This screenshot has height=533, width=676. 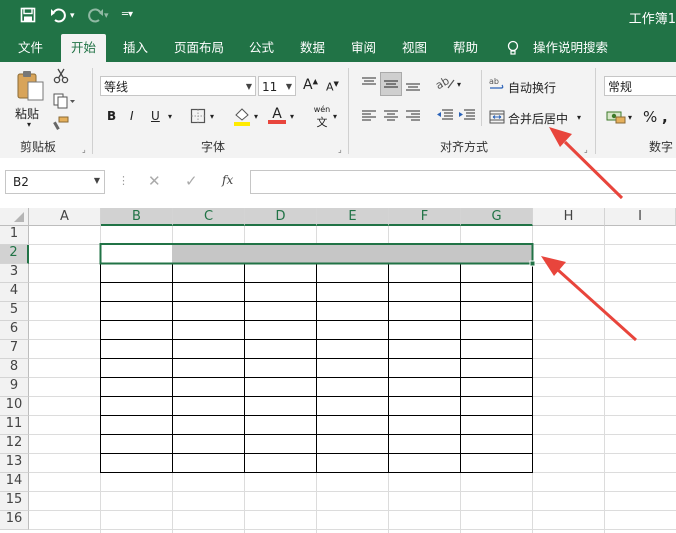 I want to click on merge-center-button: 合并后居中, so click(x=538, y=118).